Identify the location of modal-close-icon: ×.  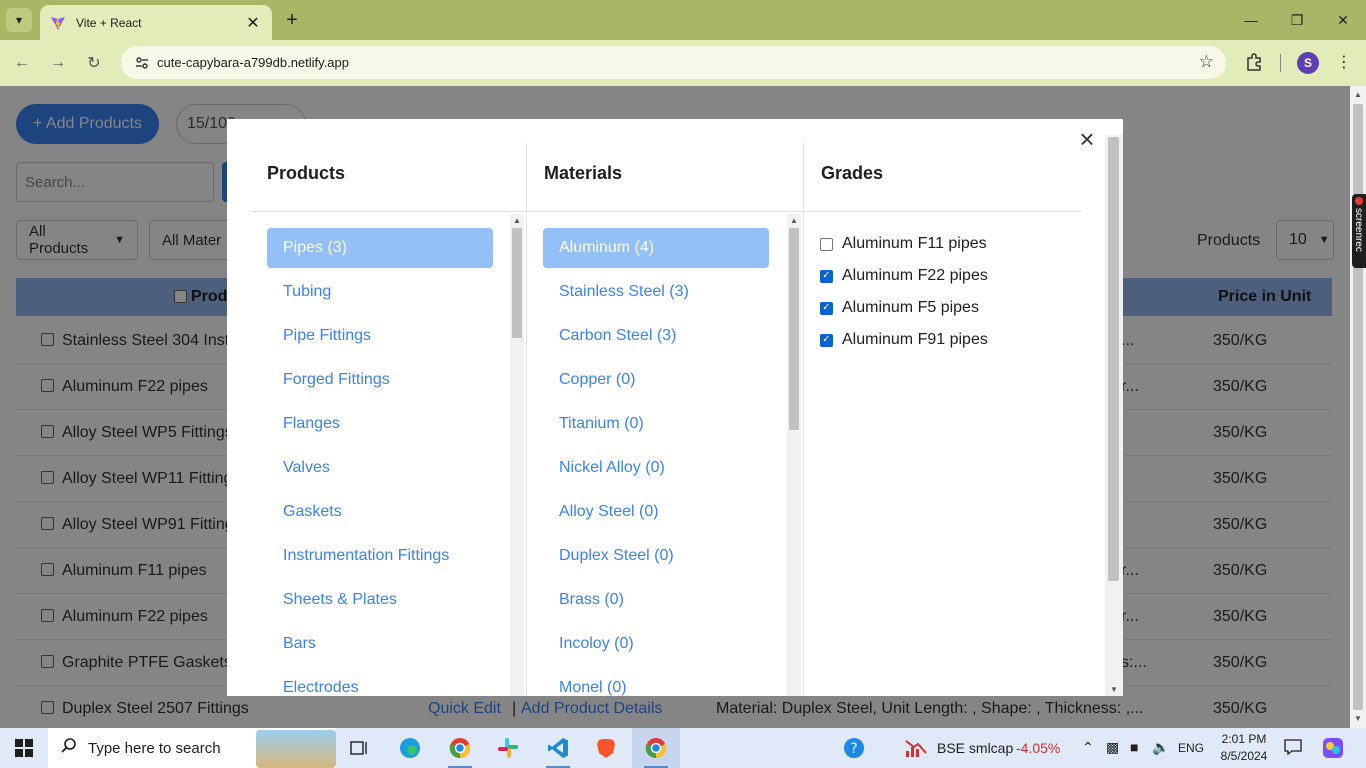
(1087, 139).